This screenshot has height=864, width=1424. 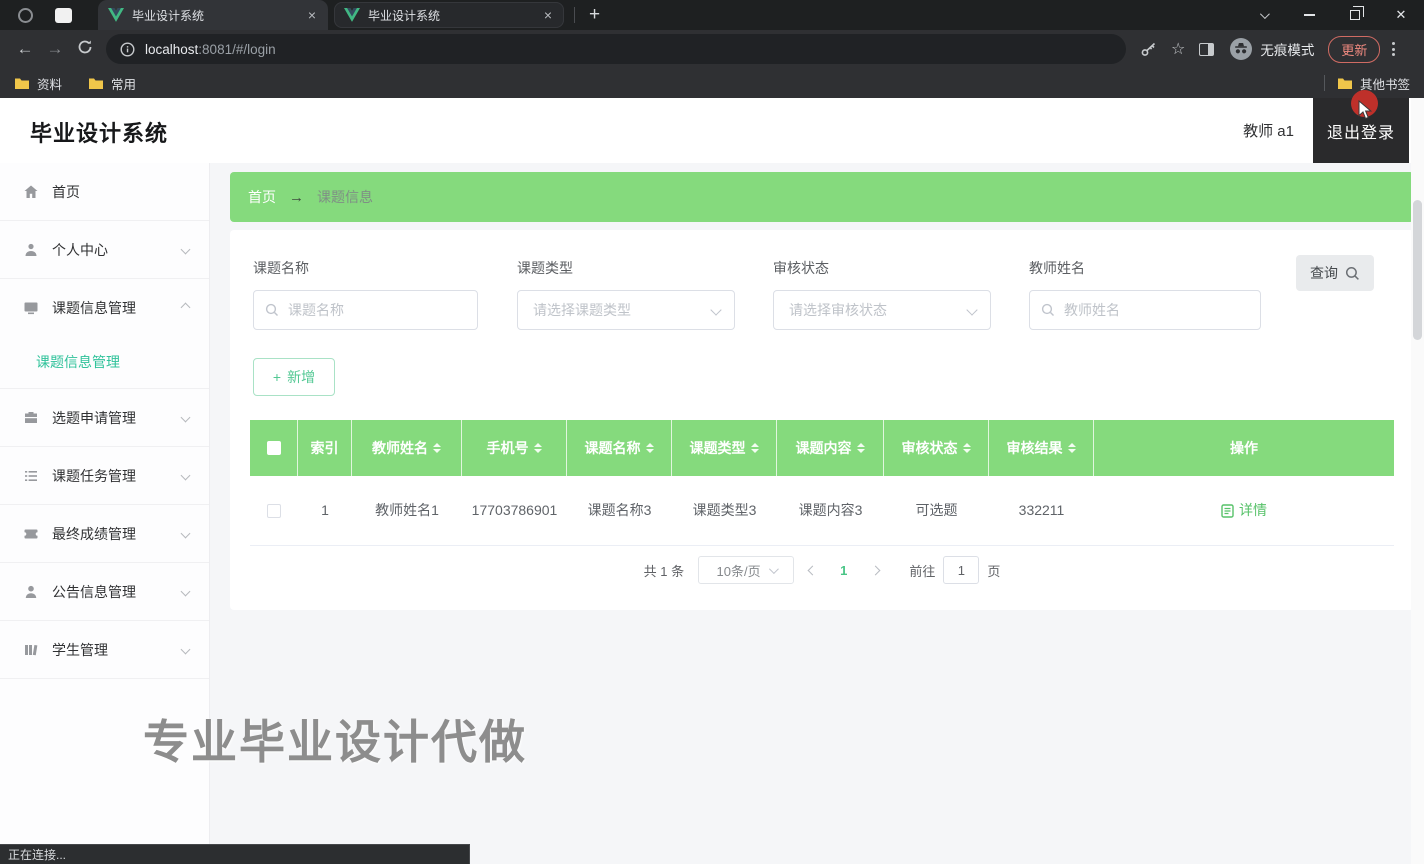 What do you see at coordinates (1287, 50) in the screenshot?
I see `incognito-label: 无痕模式` at bounding box center [1287, 50].